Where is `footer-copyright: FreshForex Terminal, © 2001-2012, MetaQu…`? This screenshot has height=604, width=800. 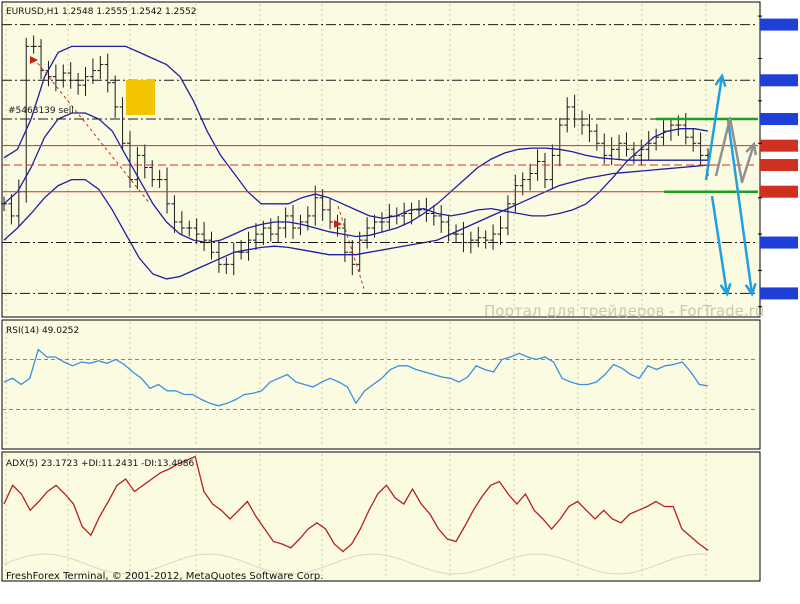 footer-copyright: FreshForex Terminal, © 2001-2012, MetaQu… is located at coordinates (164, 576).